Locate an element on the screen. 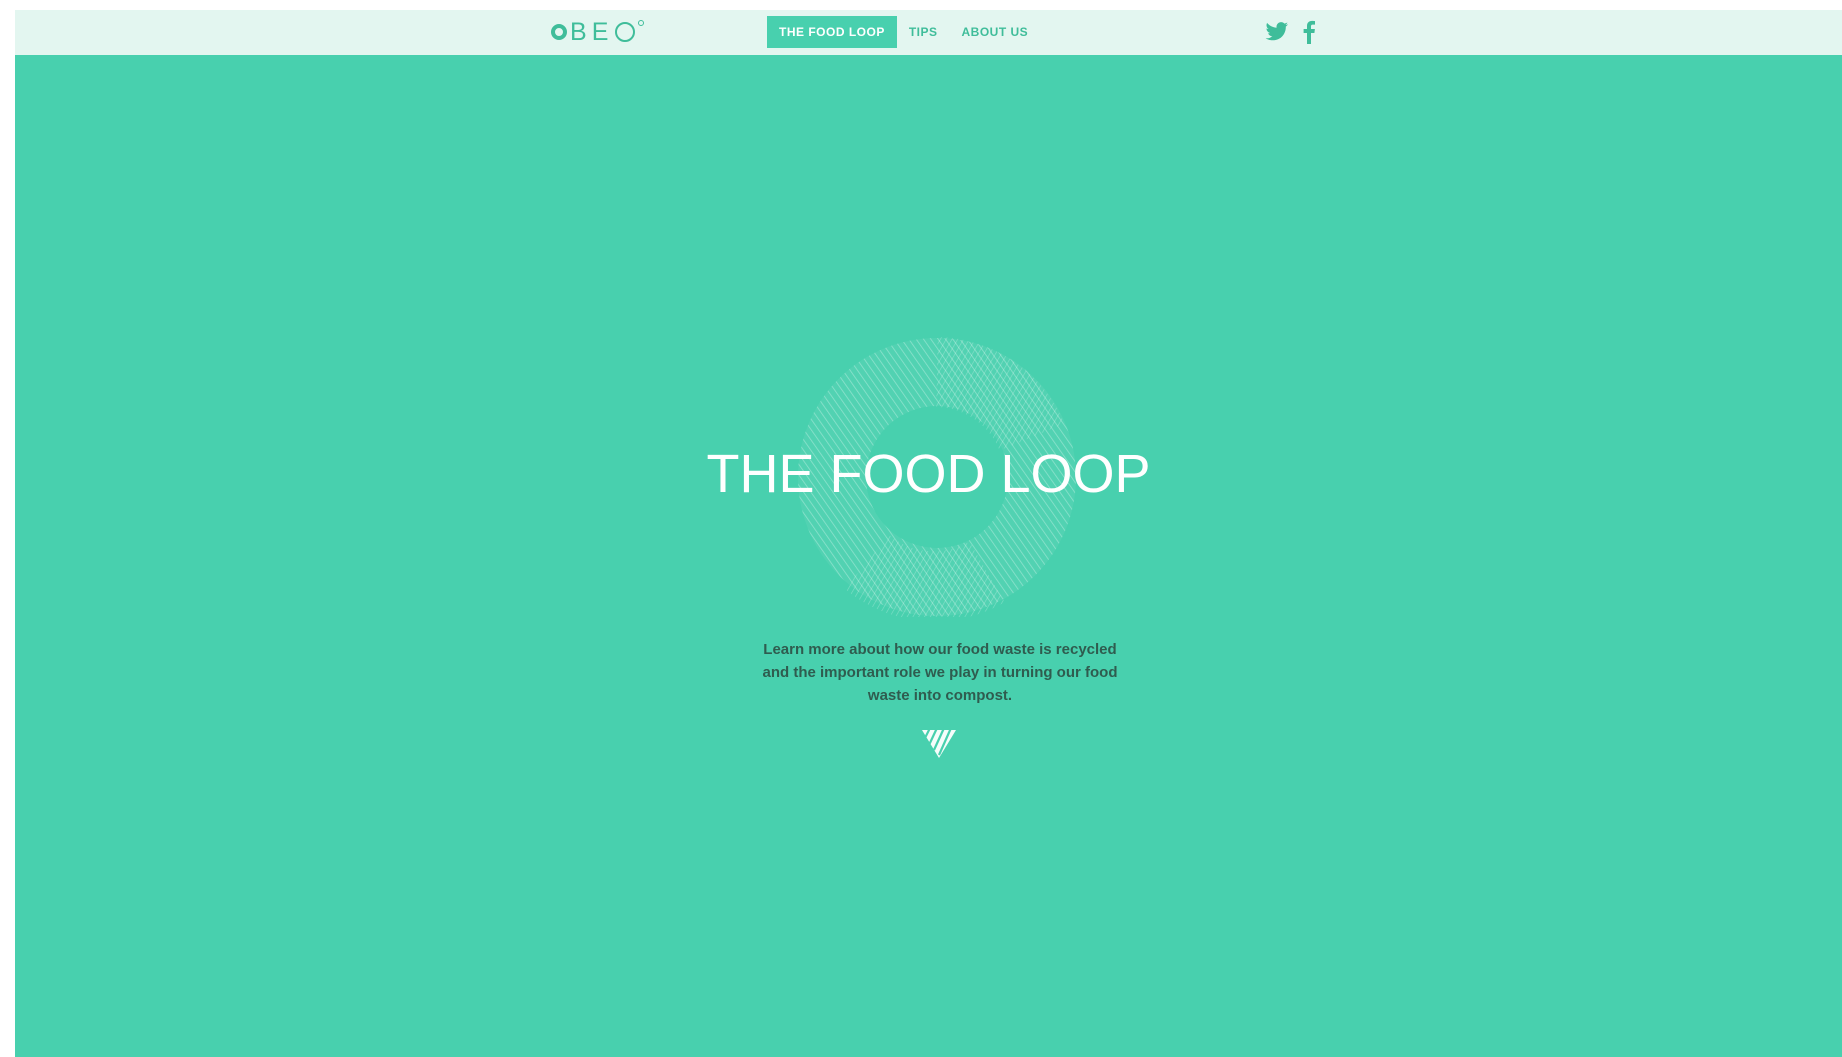  facebook-icon is located at coordinates (1309, 32).